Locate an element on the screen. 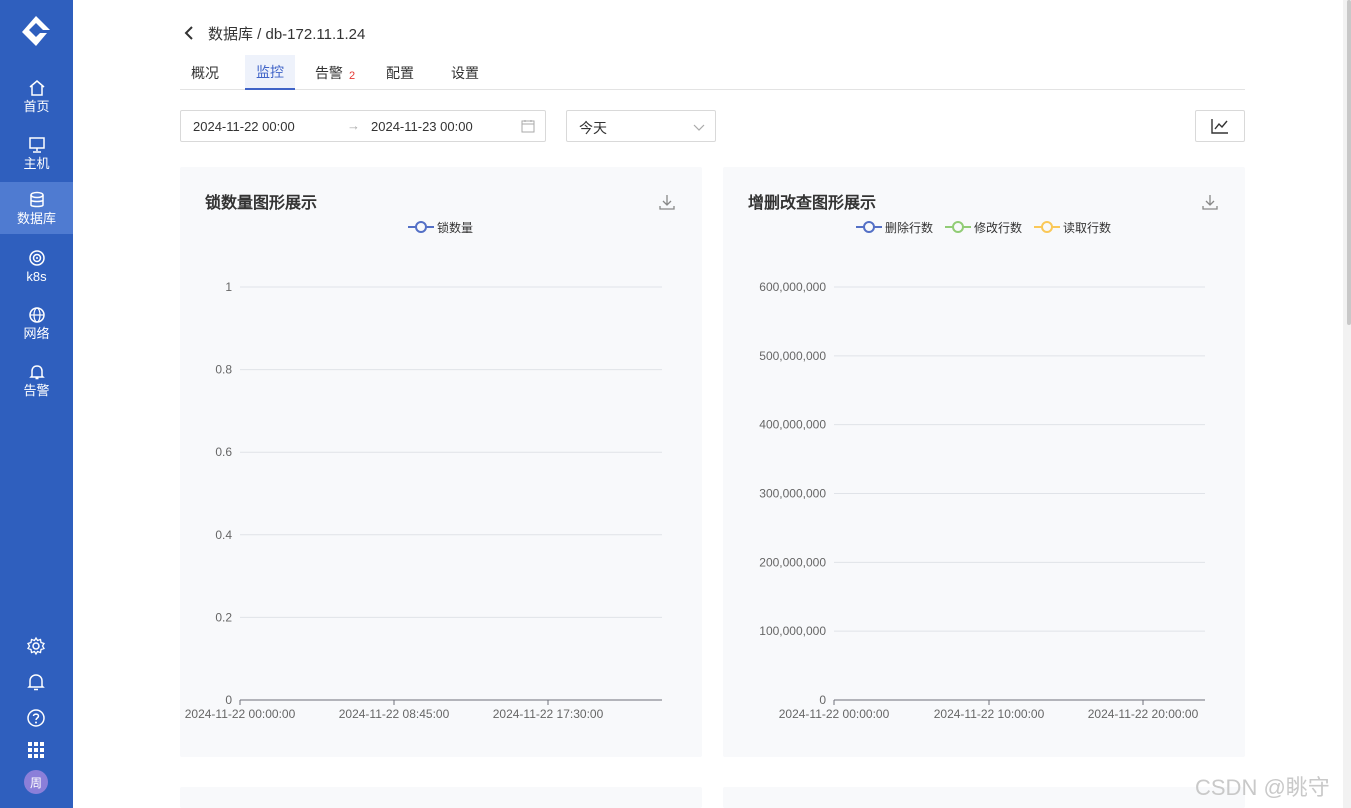 Image resolution: width=1351 pixels, height=808 pixels. x-tick-label: 2024-11-22 08:45:00 is located at coordinates (394, 714).